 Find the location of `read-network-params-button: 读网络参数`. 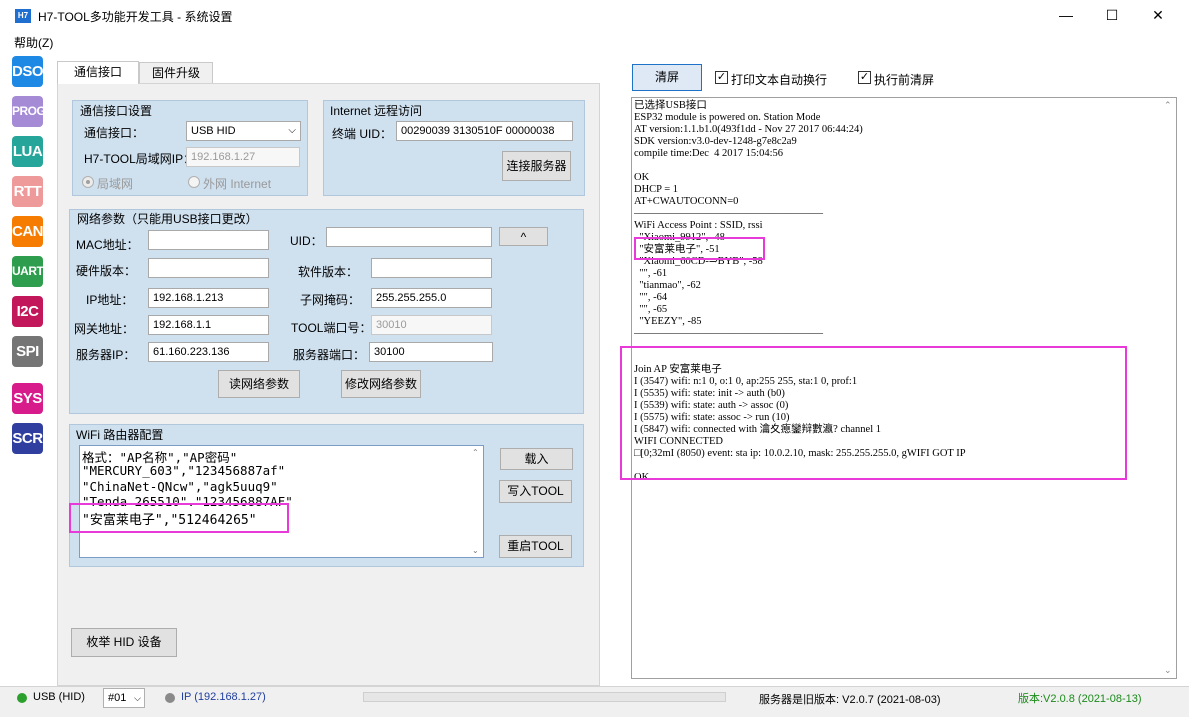

read-network-params-button: 读网络参数 is located at coordinates (259, 384).